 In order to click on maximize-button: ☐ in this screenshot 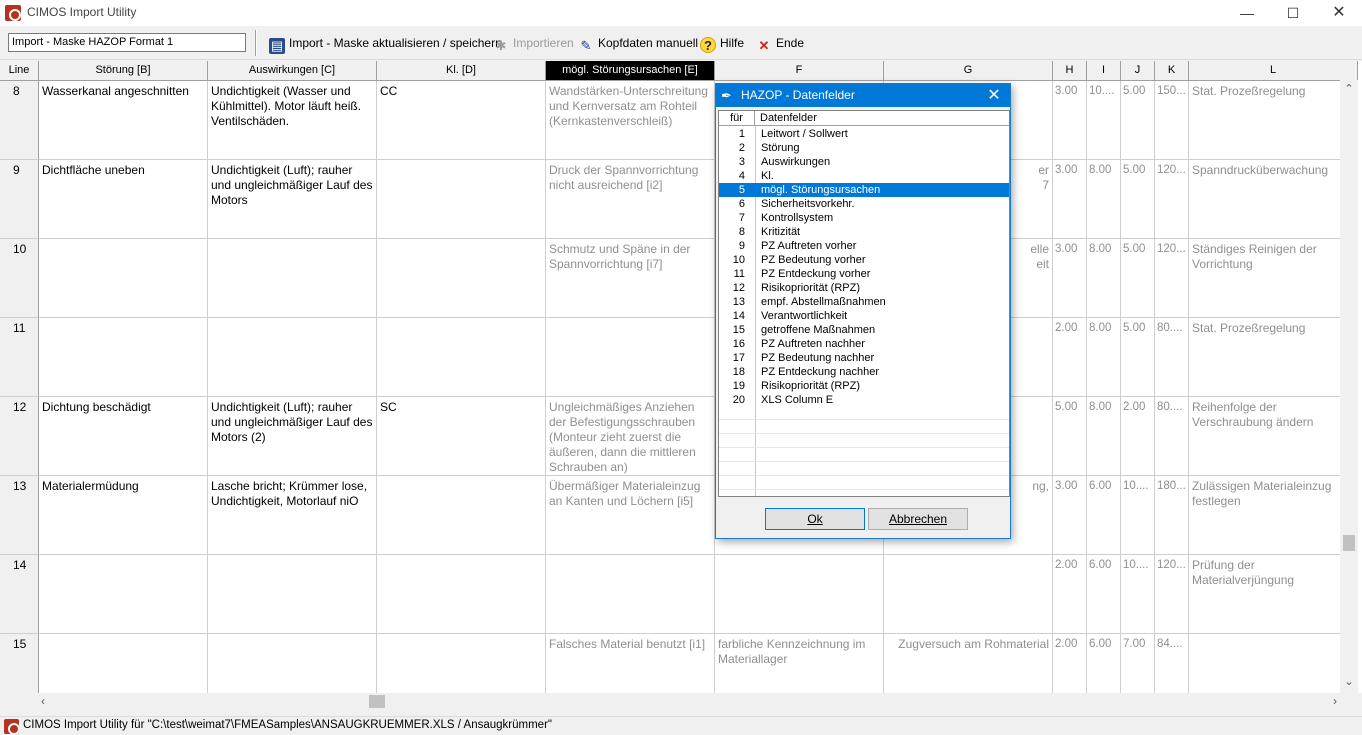, I will do `click(1293, 13)`.